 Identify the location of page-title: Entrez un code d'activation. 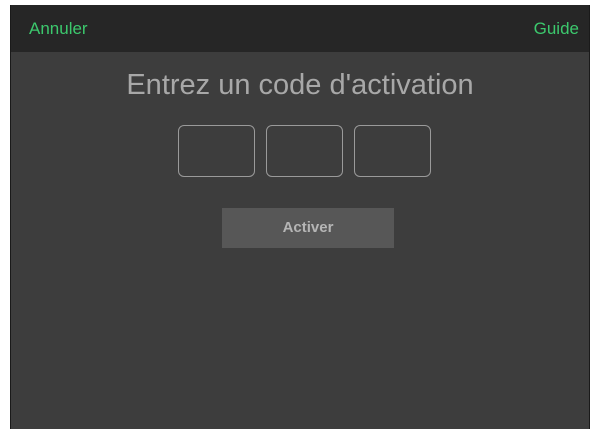
(300, 85).